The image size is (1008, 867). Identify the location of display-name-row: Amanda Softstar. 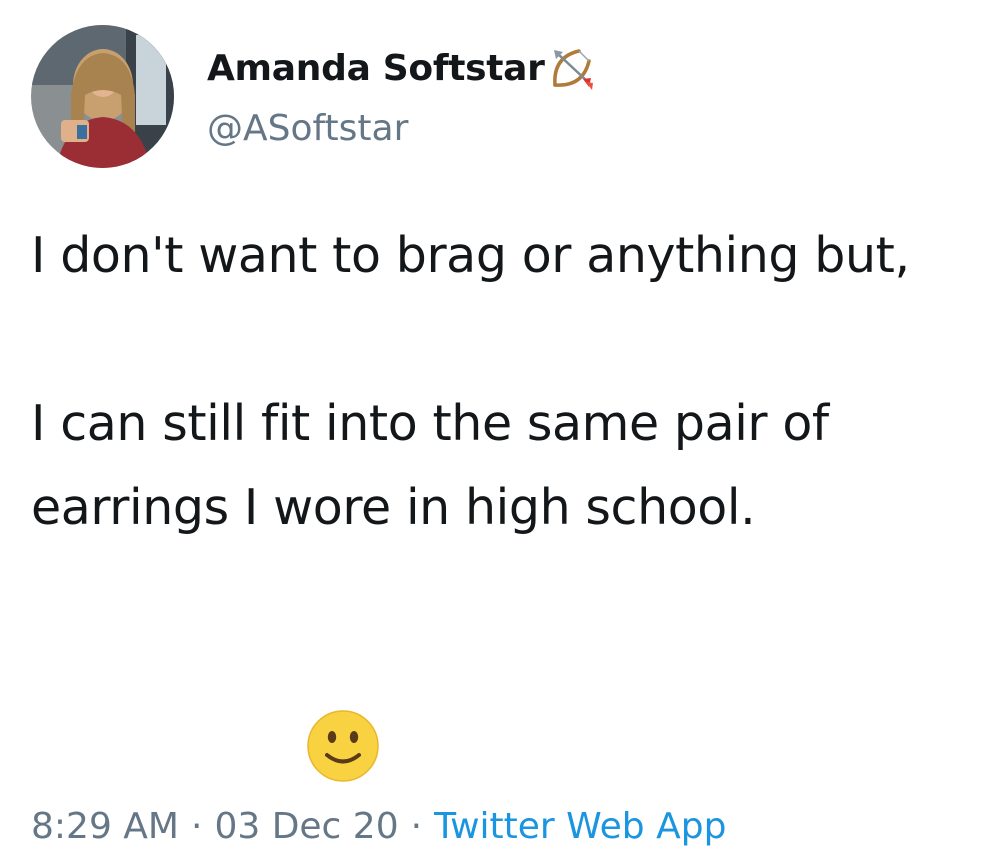
(401, 68).